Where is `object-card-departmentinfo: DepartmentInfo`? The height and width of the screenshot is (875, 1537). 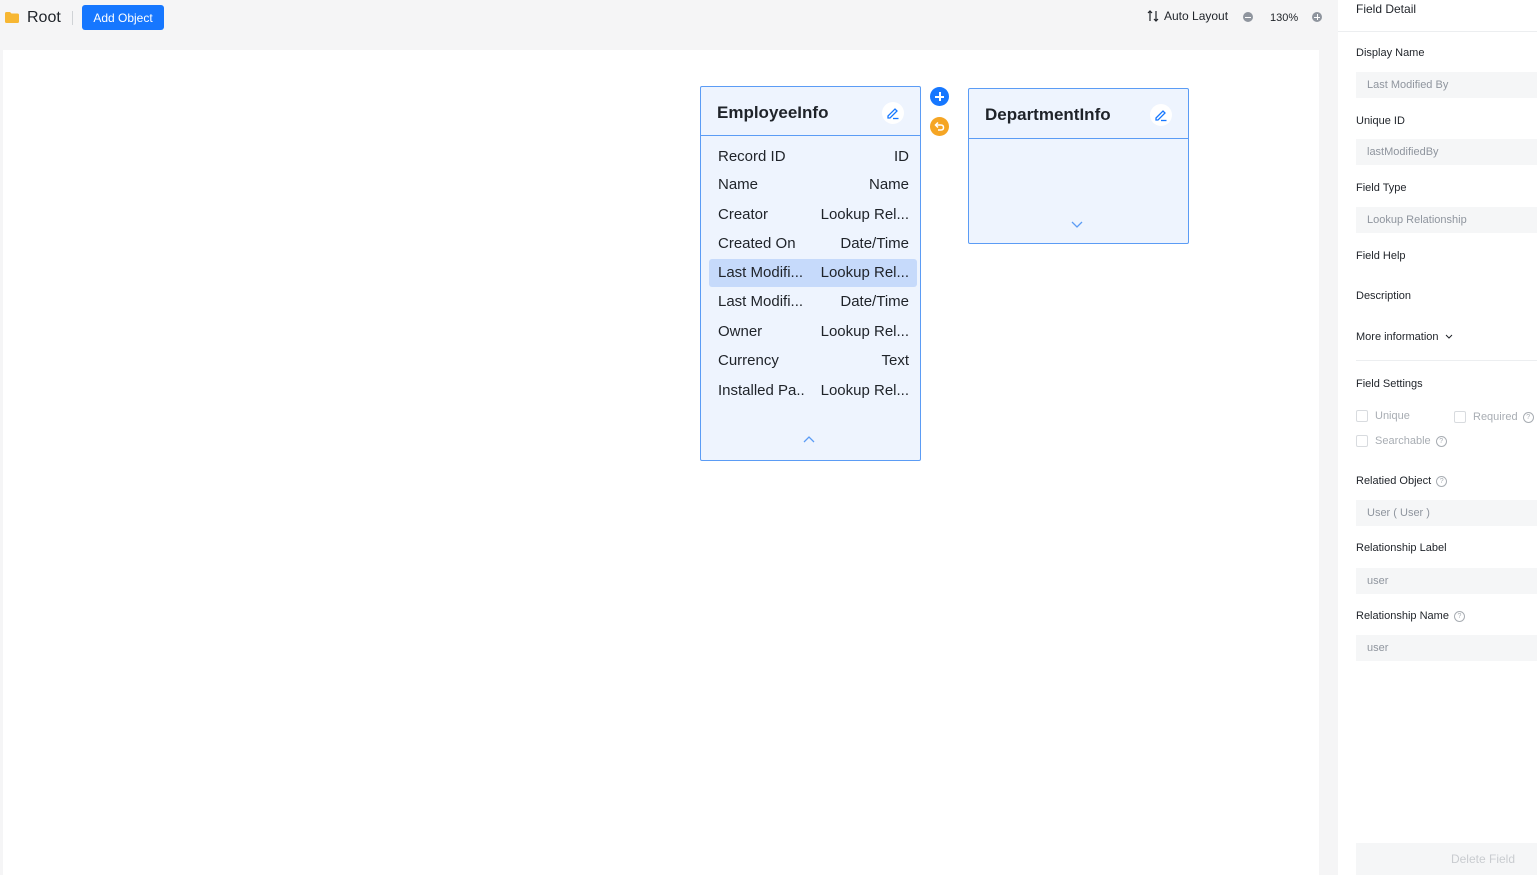
object-card-departmentinfo: DepartmentInfo is located at coordinates (1078, 166).